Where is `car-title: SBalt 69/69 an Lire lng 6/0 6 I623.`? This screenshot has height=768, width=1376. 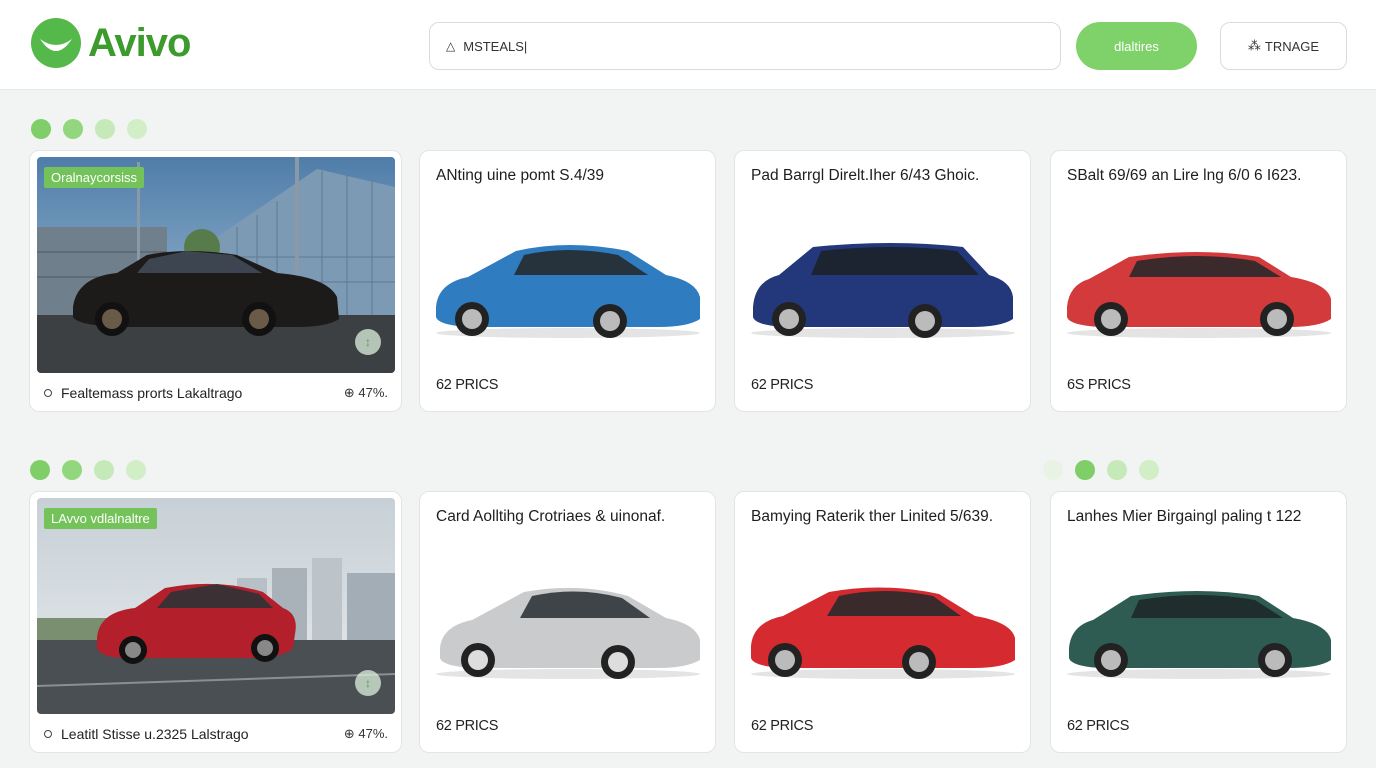
car-title: SBalt 69/69 an Lire lng 6/0 6 I623. is located at coordinates (1184, 175).